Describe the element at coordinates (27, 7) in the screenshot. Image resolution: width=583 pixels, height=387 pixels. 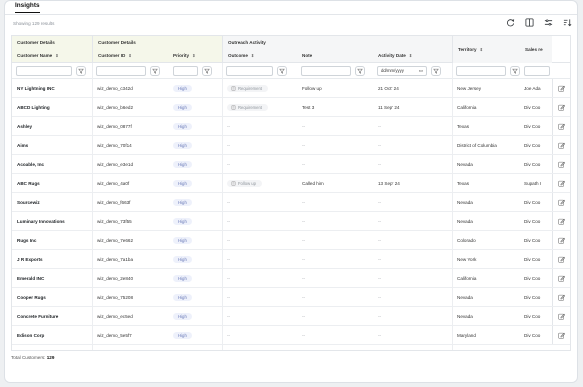
I see `tab-insights: Insights` at that location.